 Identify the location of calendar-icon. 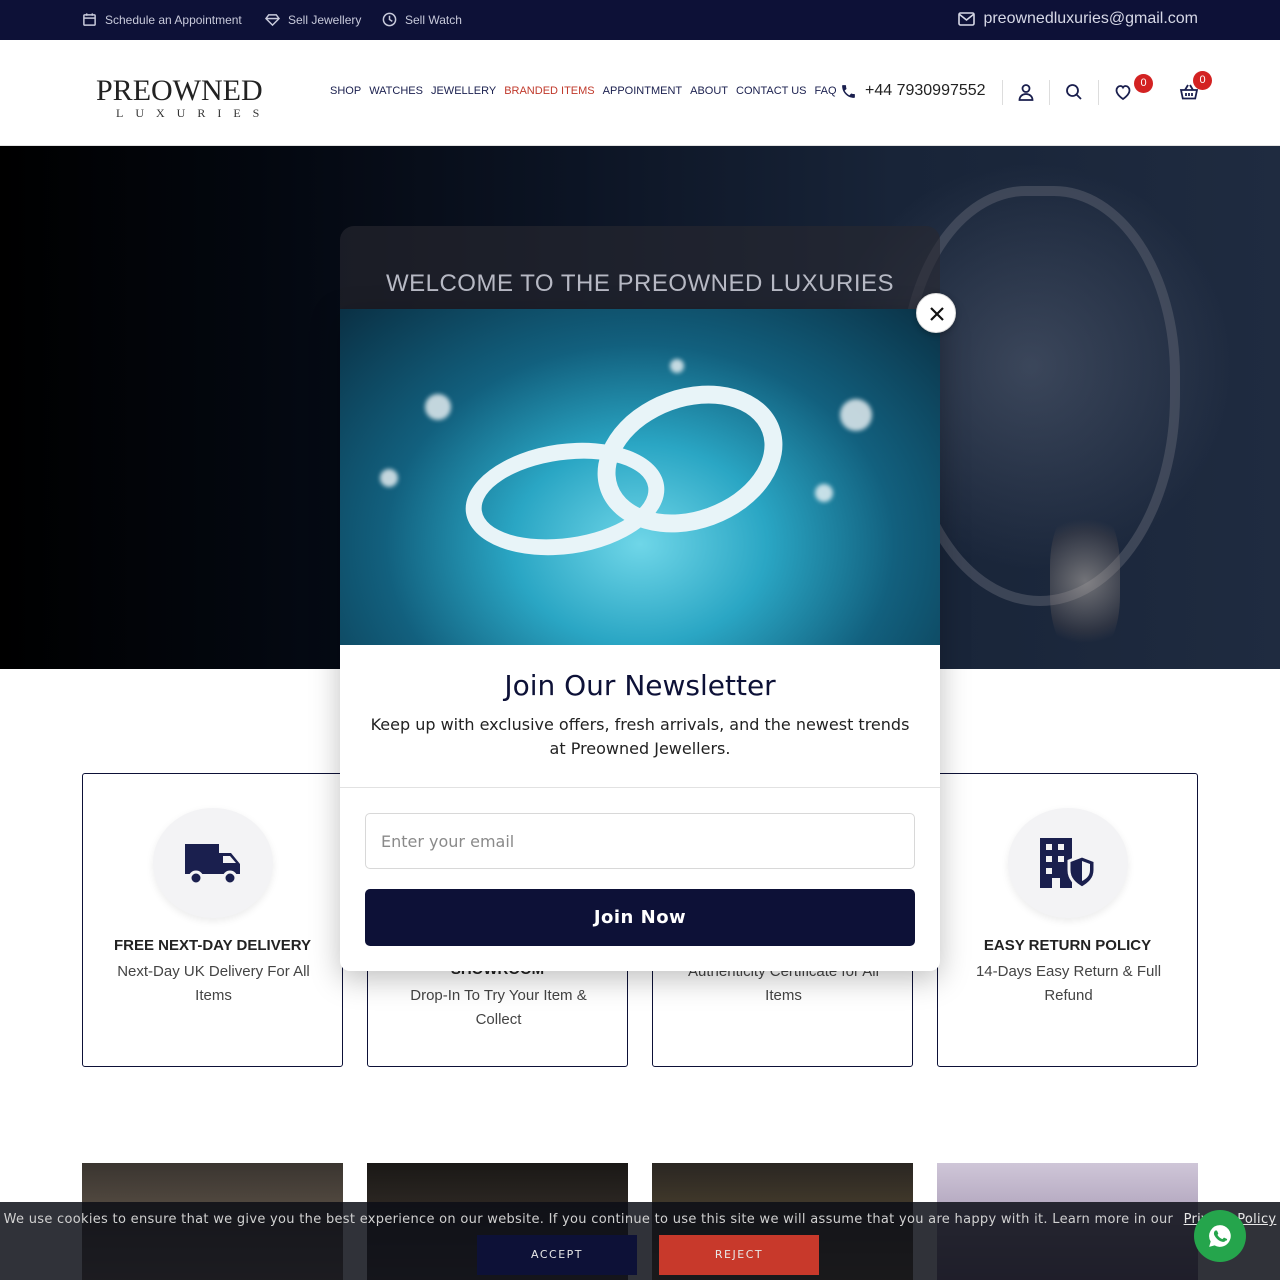
(89, 19).